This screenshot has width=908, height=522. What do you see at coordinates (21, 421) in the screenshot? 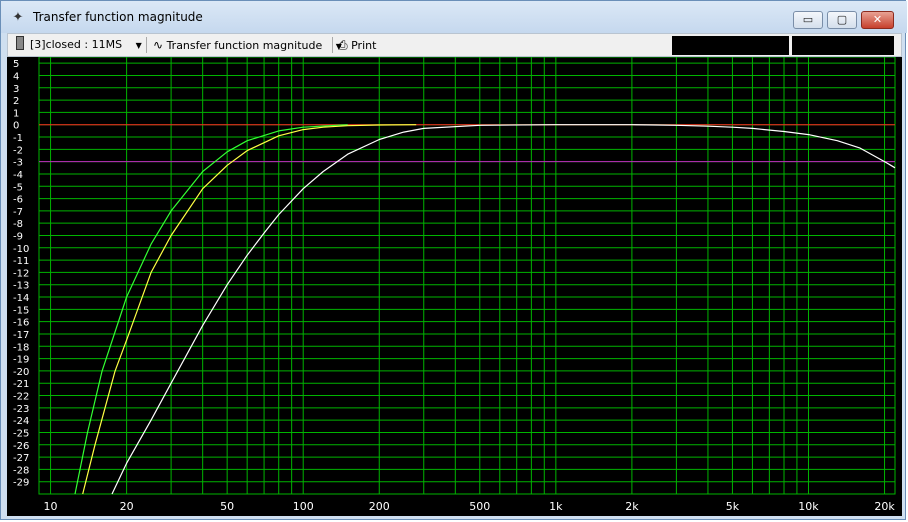
I see `y-tick-label: -24` at bounding box center [21, 421].